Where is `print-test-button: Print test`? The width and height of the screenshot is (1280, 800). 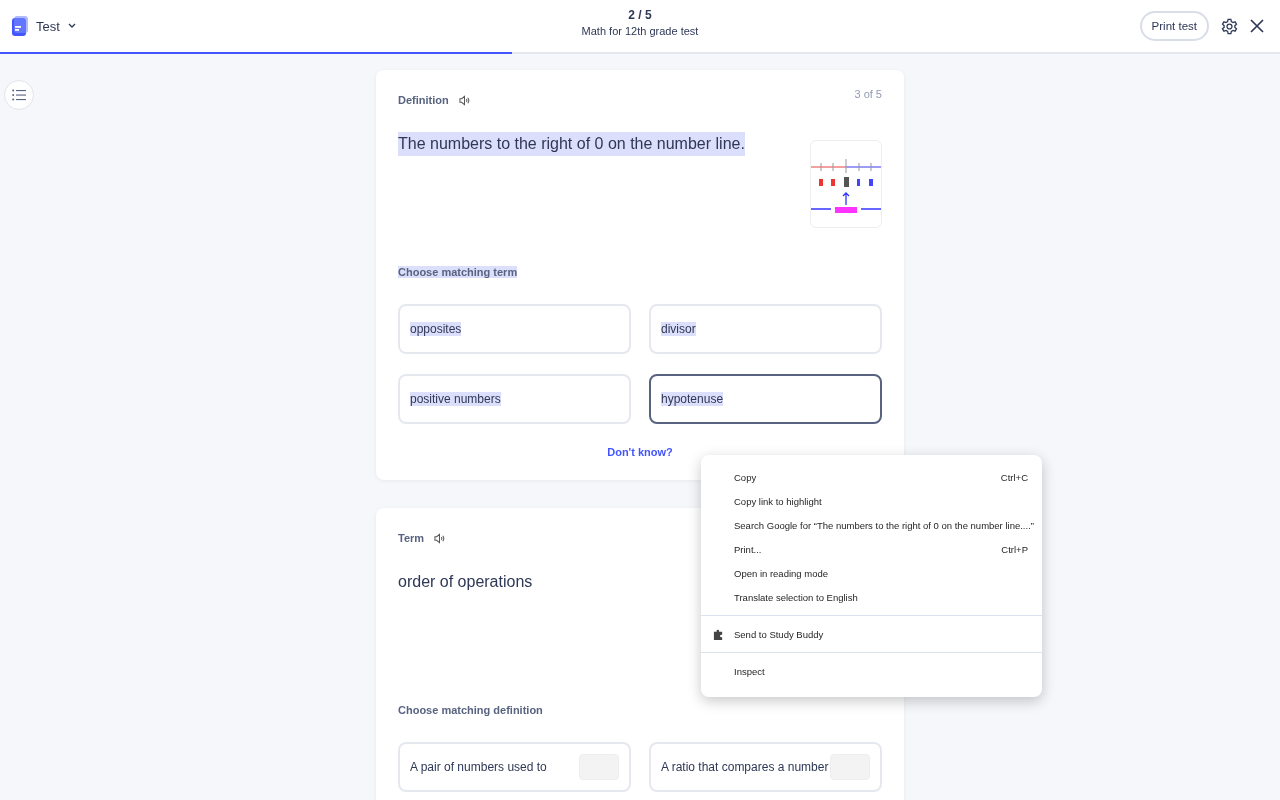 print-test-button: Print test is located at coordinates (1174, 26).